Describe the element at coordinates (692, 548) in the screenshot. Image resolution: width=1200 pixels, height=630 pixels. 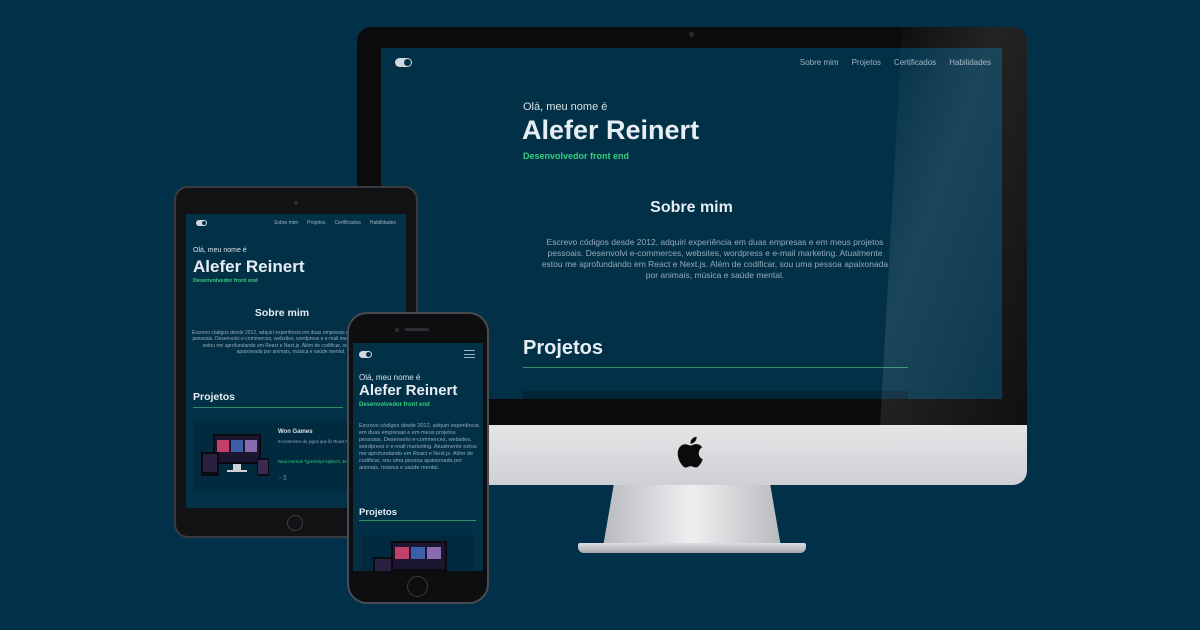
I see `imac-base` at that location.